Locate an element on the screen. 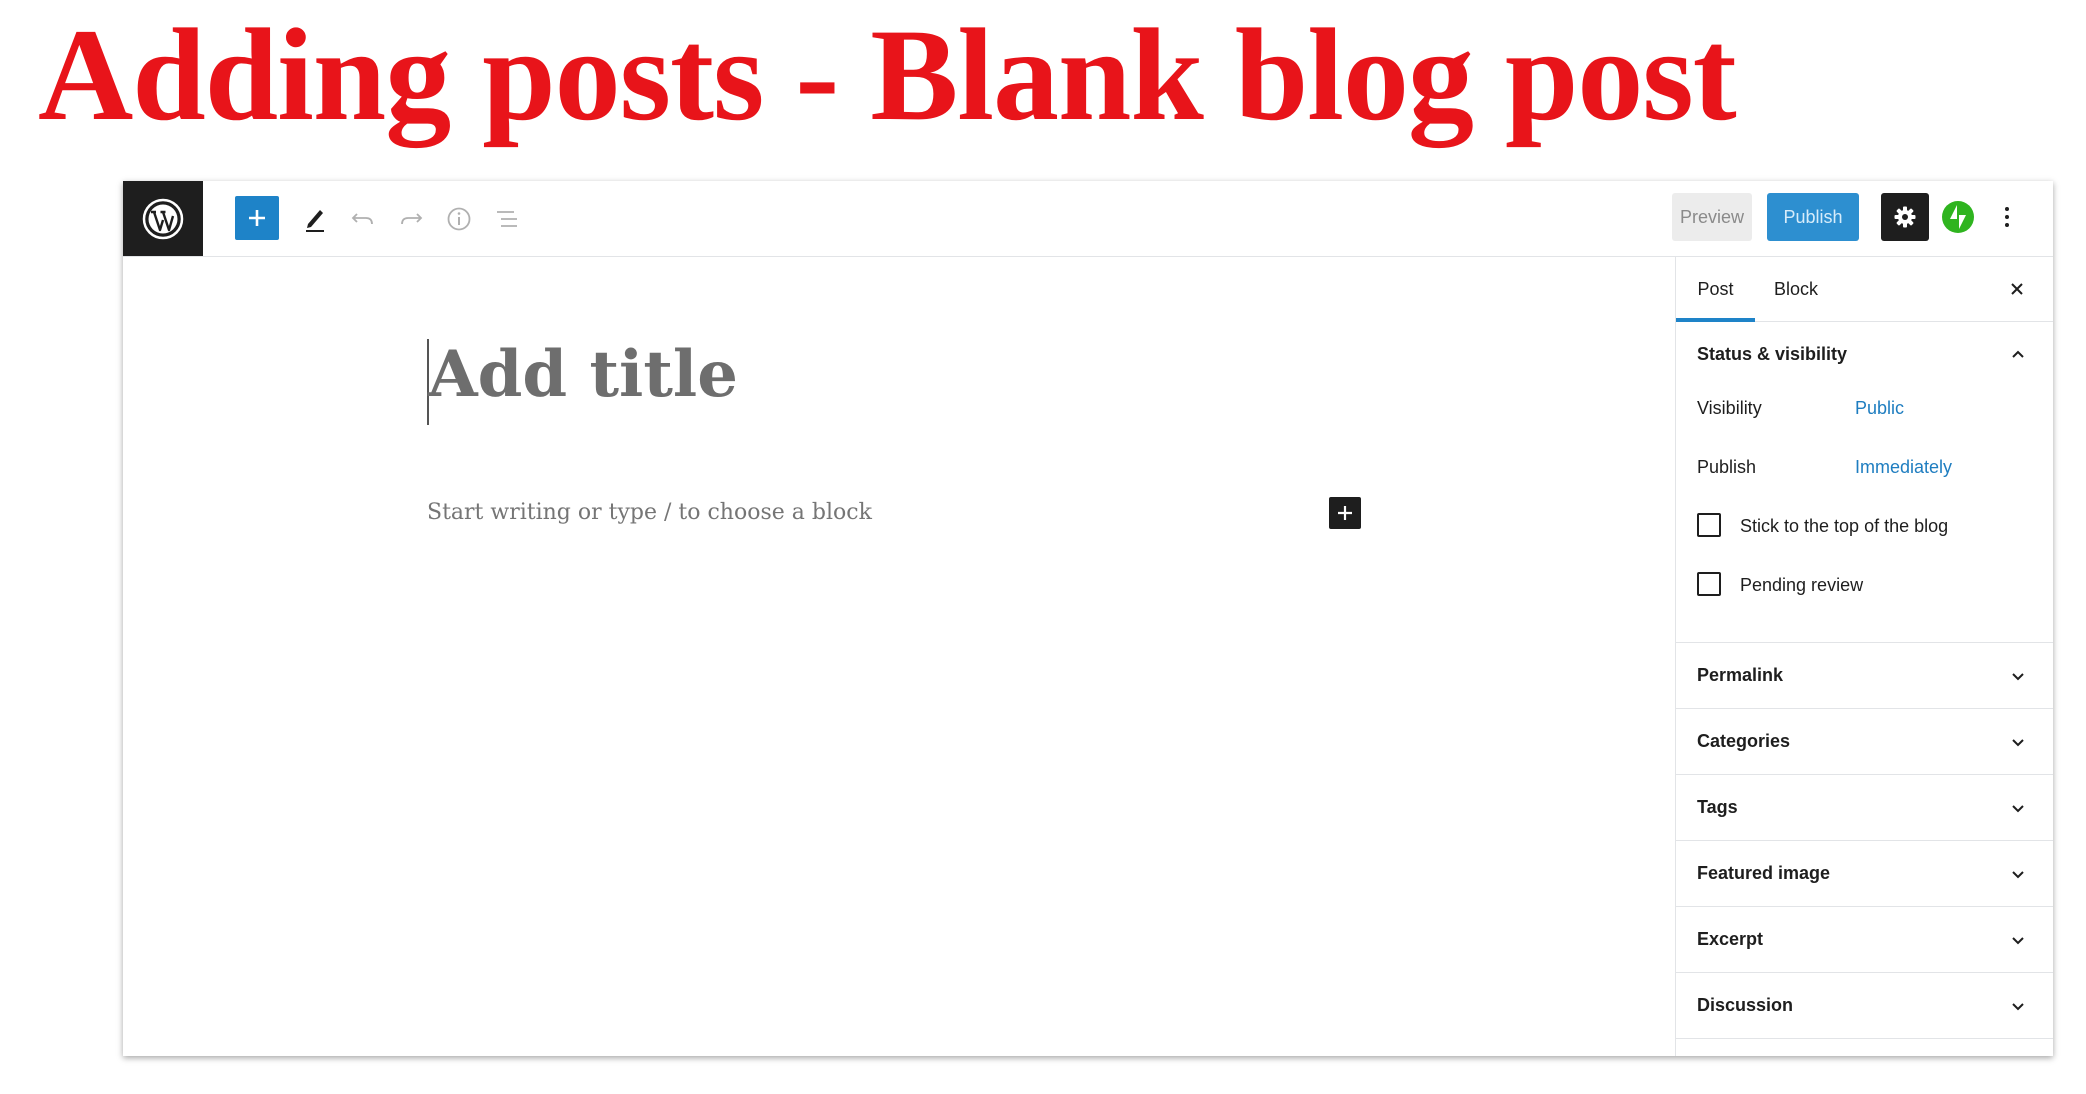 This screenshot has height=1094, width=2086. top-toolbar: Preview Publish is located at coordinates (1088, 219).